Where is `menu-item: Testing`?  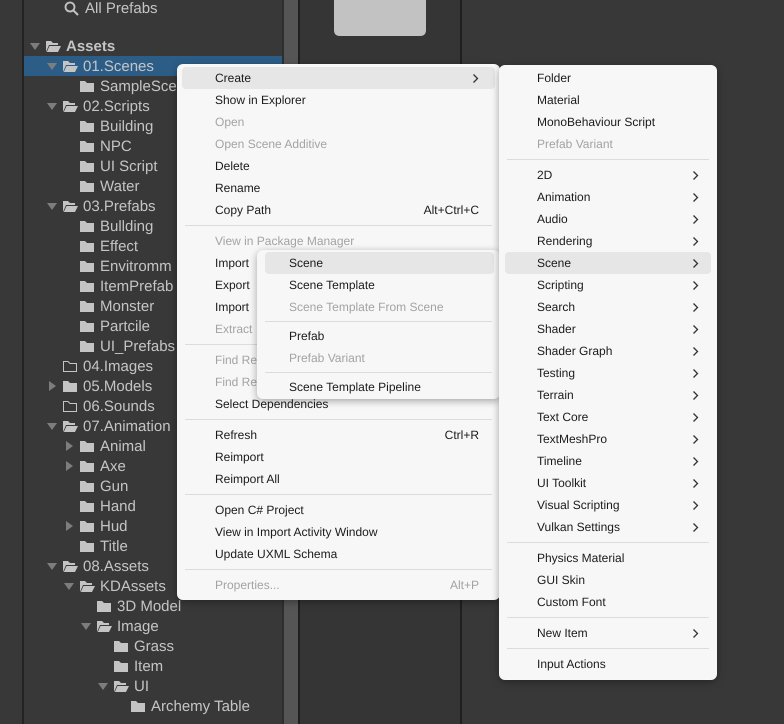 menu-item: Testing is located at coordinates (608, 373).